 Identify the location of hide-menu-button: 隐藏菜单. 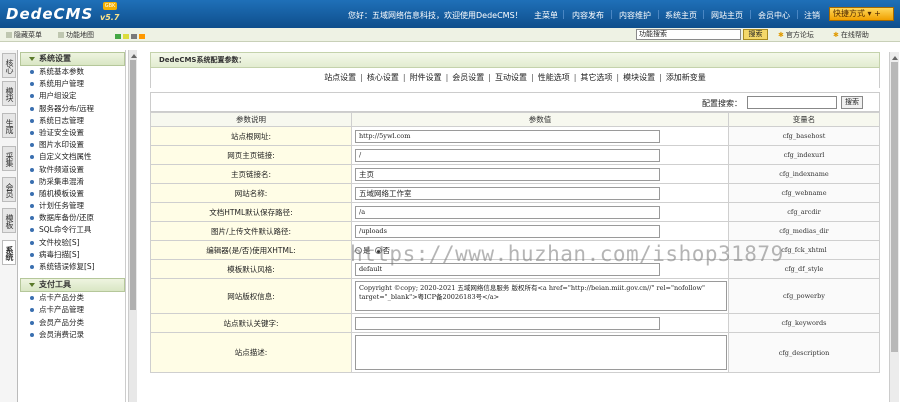
(24, 35).